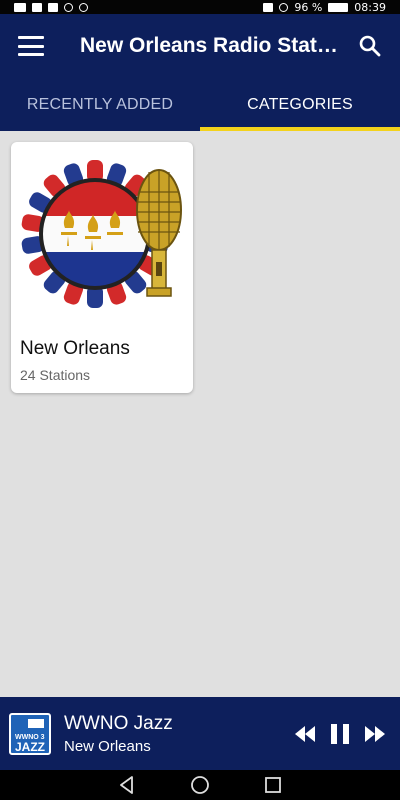  I want to click on player-controls, so click(347, 734).